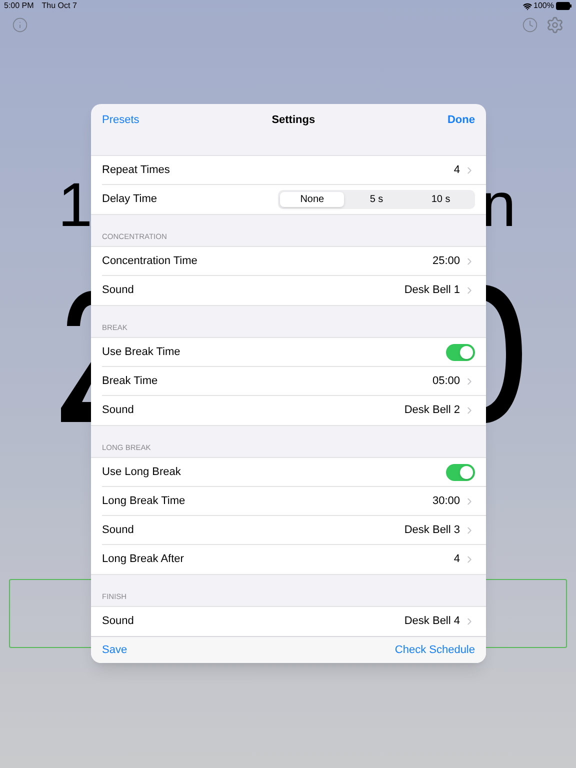 The image size is (576, 768). What do you see at coordinates (294, 261) in the screenshot?
I see `settings-row: Concentration Time 25:00` at bounding box center [294, 261].